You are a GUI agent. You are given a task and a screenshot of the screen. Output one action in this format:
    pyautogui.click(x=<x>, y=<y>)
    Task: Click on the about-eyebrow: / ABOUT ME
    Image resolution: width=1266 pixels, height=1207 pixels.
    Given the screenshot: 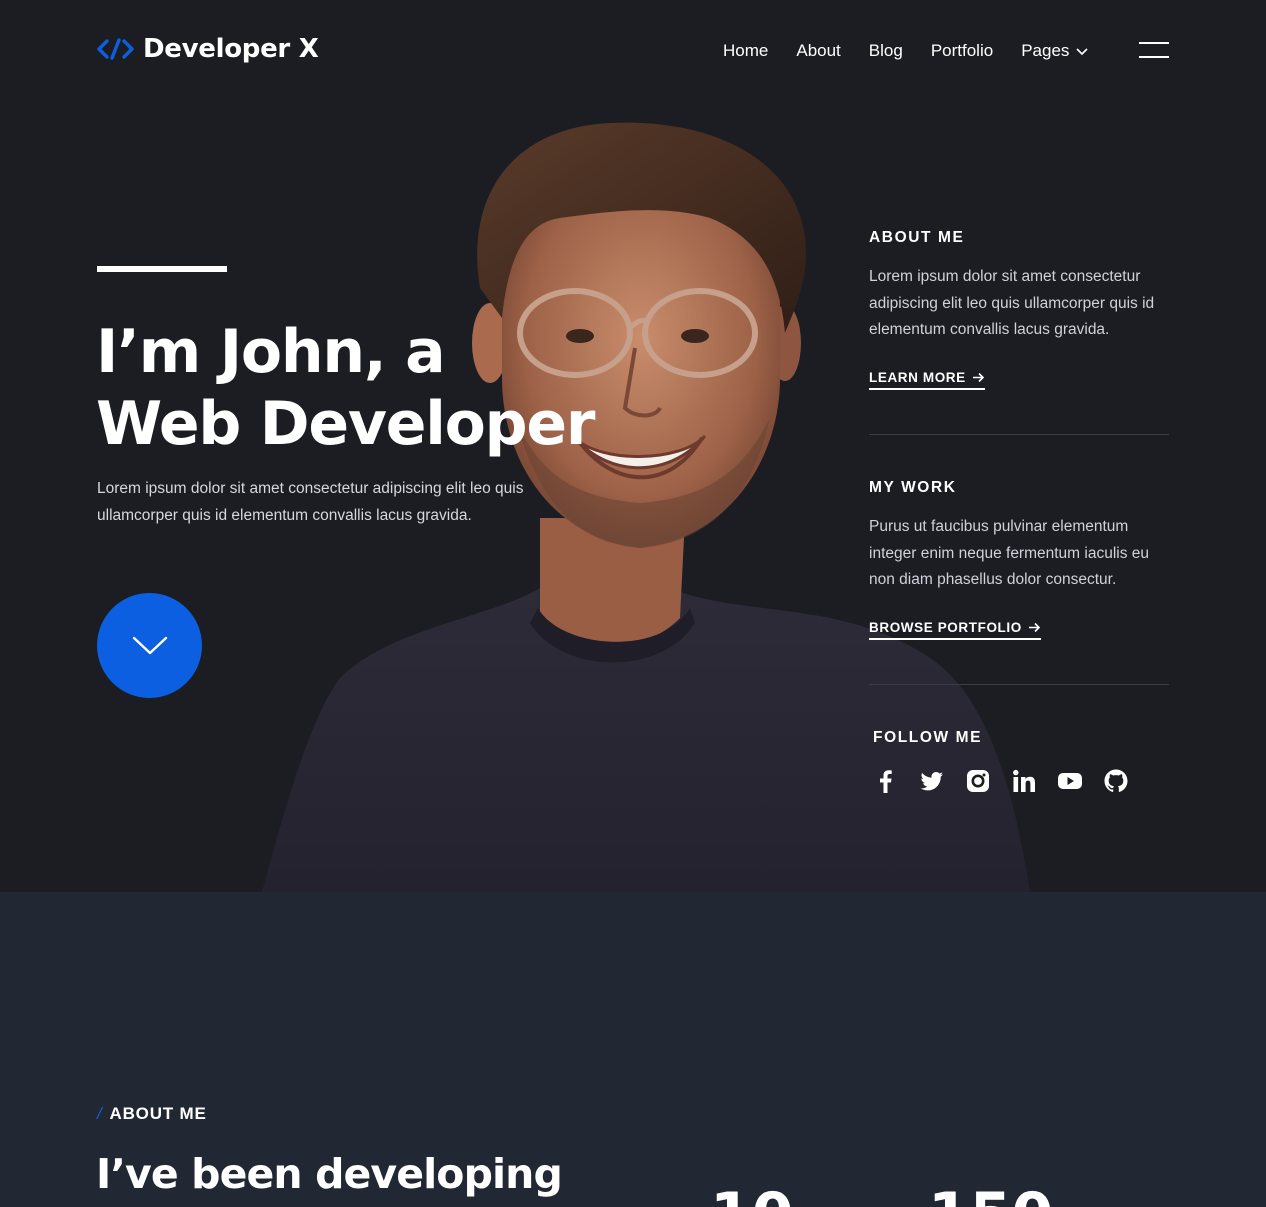 What is the action you would take?
    pyautogui.click(x=152, y=1114)
    